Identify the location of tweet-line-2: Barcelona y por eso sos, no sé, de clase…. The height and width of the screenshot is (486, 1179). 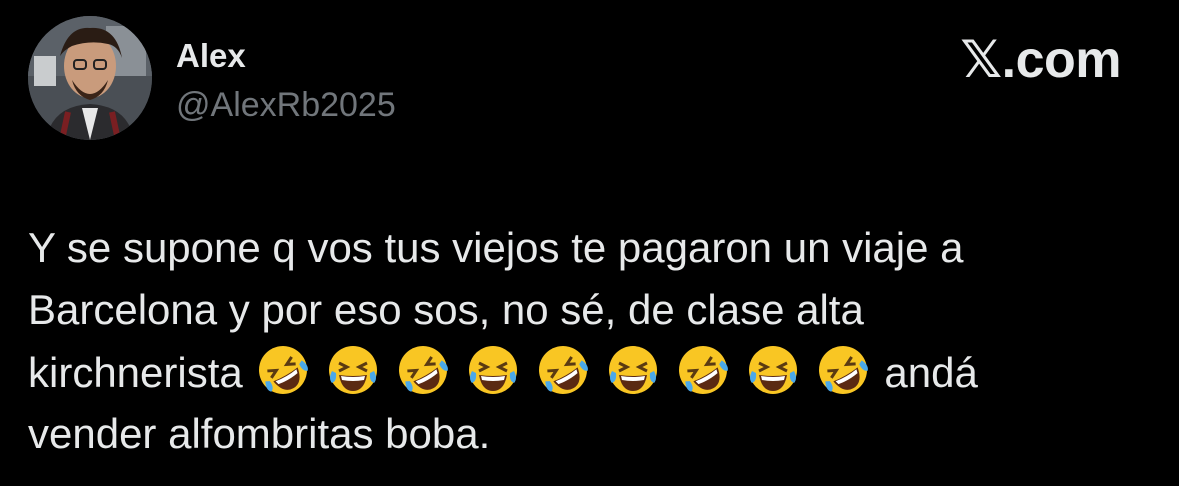
(446, 309).